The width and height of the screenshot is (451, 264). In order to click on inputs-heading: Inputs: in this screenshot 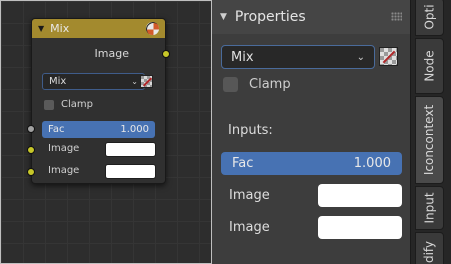, I will do `click(250, 130)`.